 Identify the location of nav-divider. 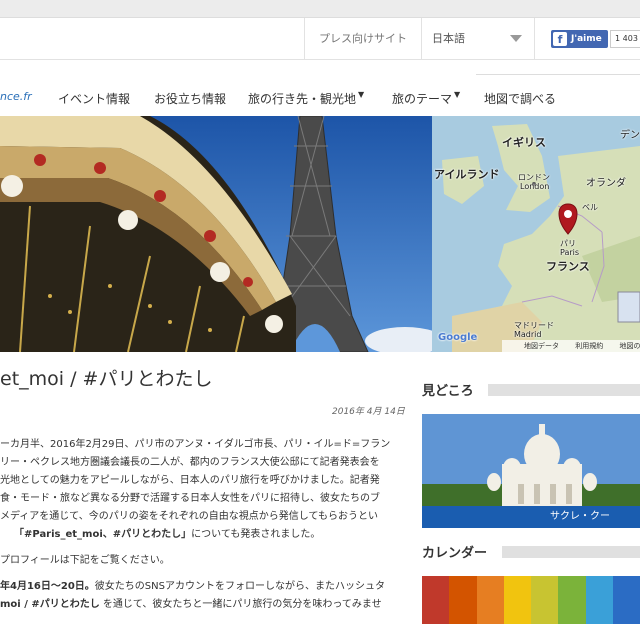
(558, 74).